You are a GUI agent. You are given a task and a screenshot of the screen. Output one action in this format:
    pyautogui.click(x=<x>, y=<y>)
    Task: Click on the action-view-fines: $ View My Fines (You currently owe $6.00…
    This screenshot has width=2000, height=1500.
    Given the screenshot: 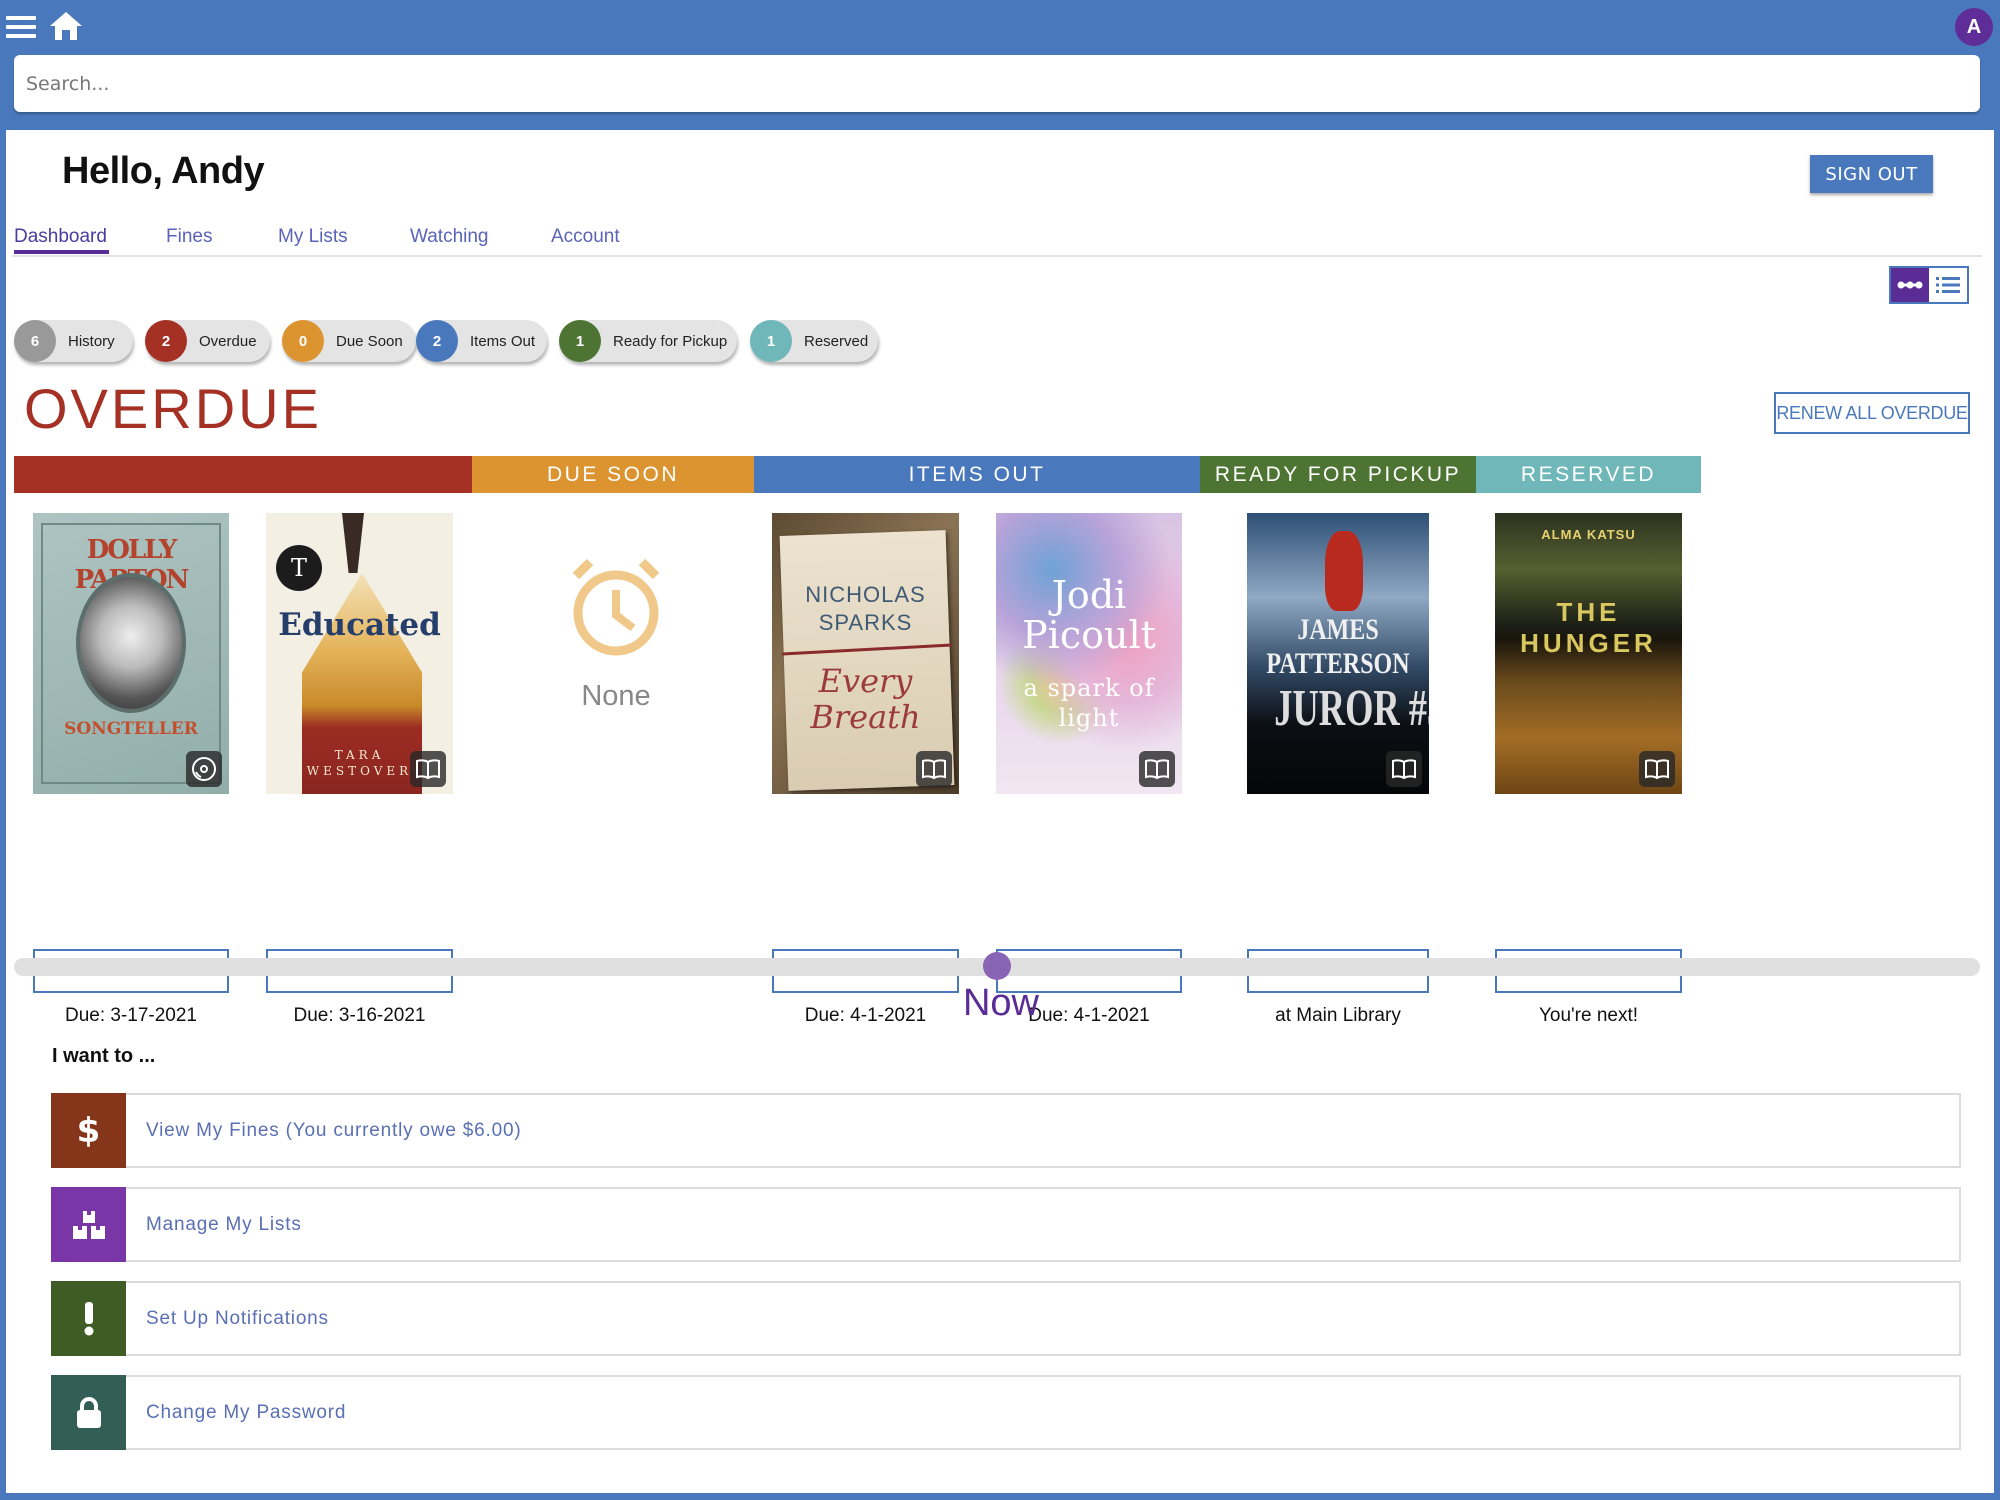 What is the action you would take?
    pyautogui.click(x=1006, y=1130)
    